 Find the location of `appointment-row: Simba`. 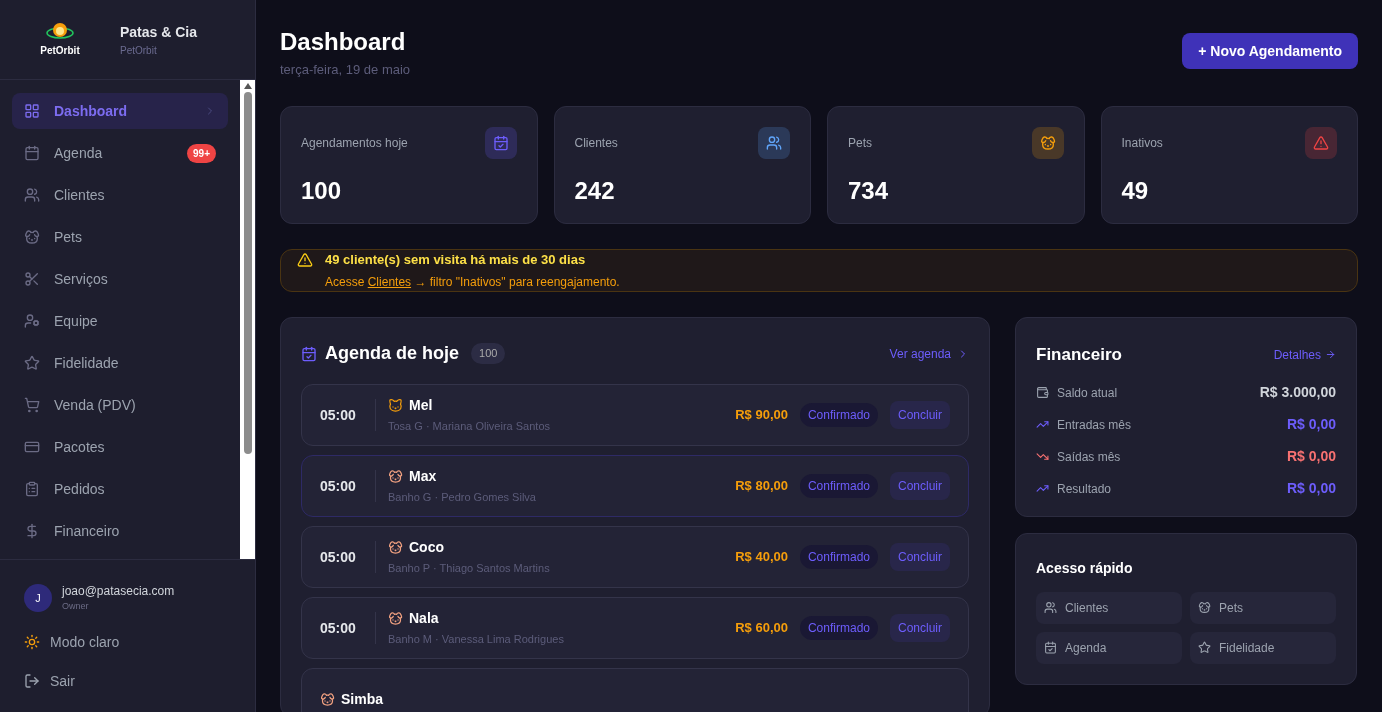

appointment-row: Simba is located at coordinates (635, 690).